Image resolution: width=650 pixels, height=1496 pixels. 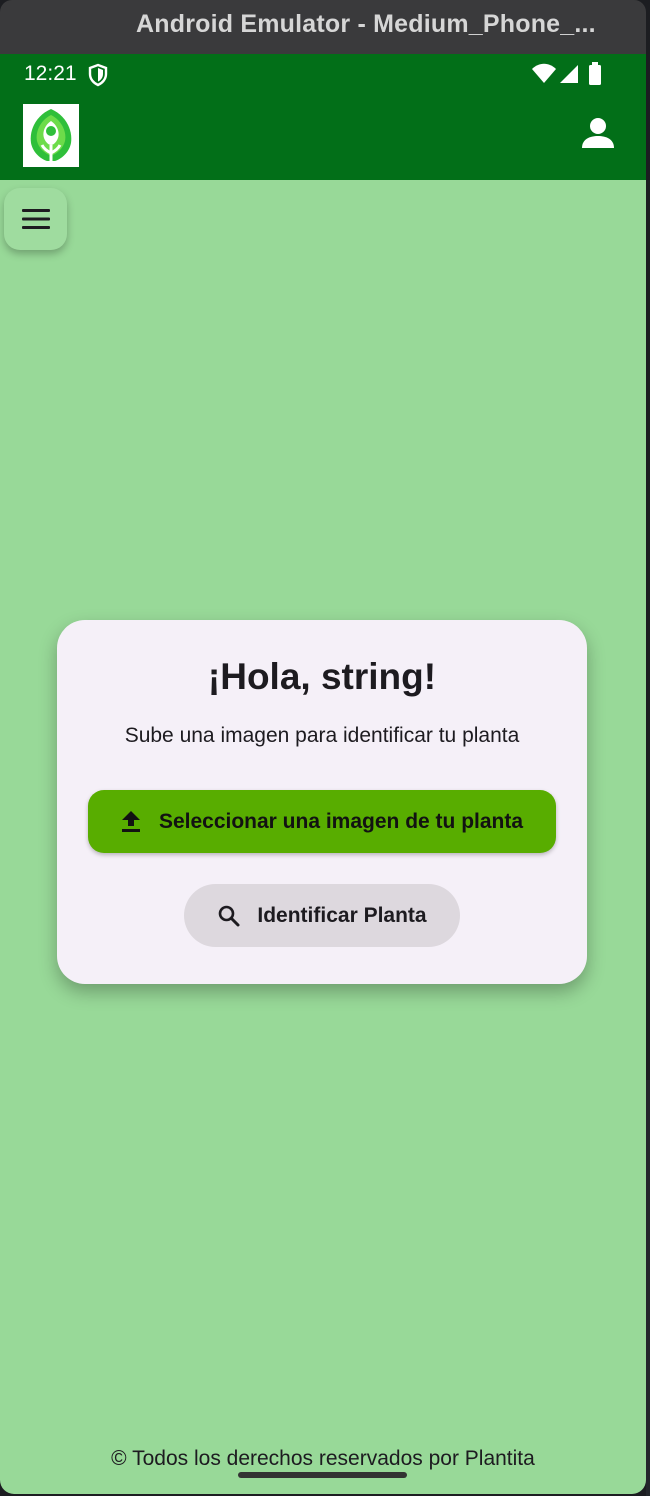 I want to click on status-time: 12:21, so click(x=50, y=73).